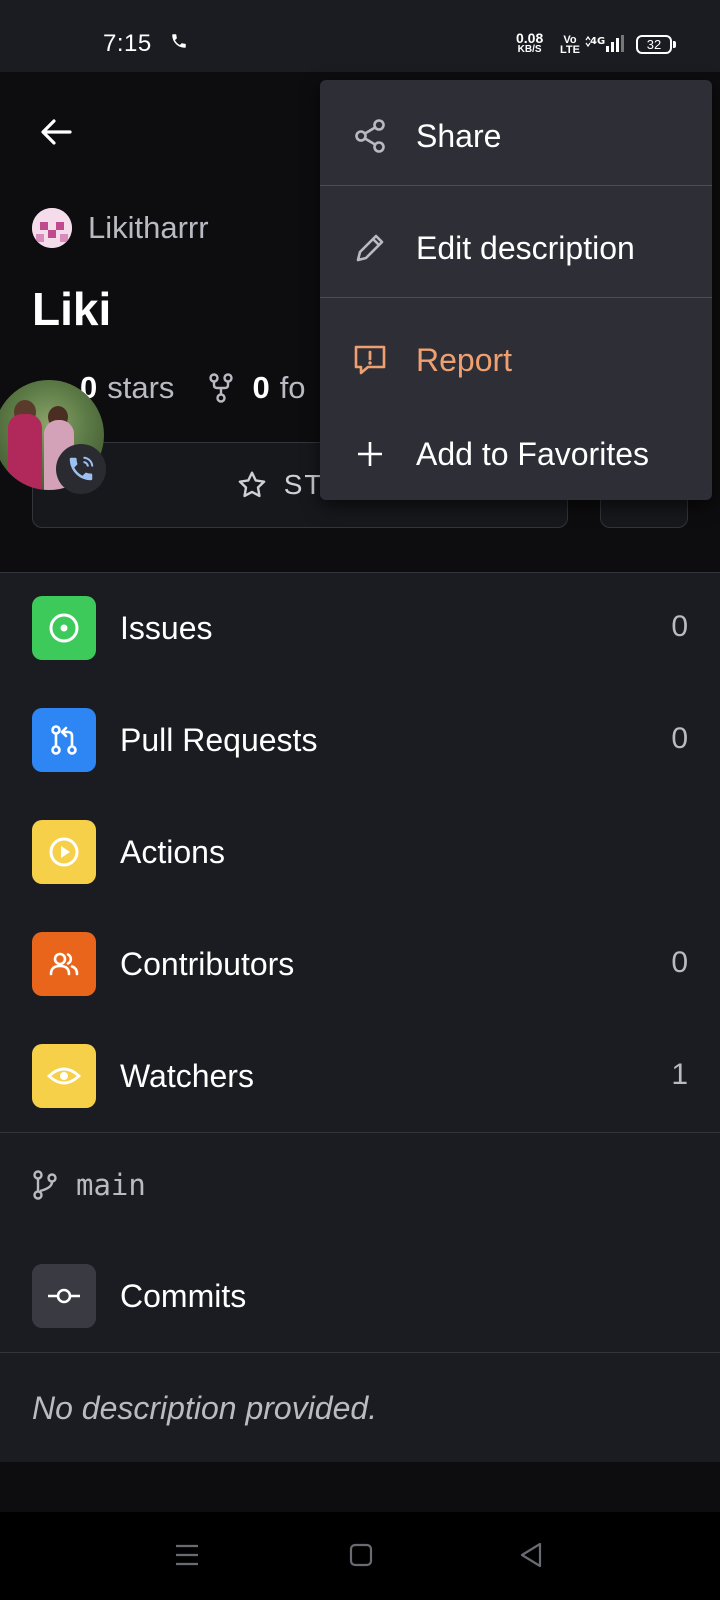 Image resolution: width=720 pixels, height=1600 pixels. What do you see at coordinates (179, 41) in the screenshot?
I see `phone-call-icon` at bounding box center [179, 41].